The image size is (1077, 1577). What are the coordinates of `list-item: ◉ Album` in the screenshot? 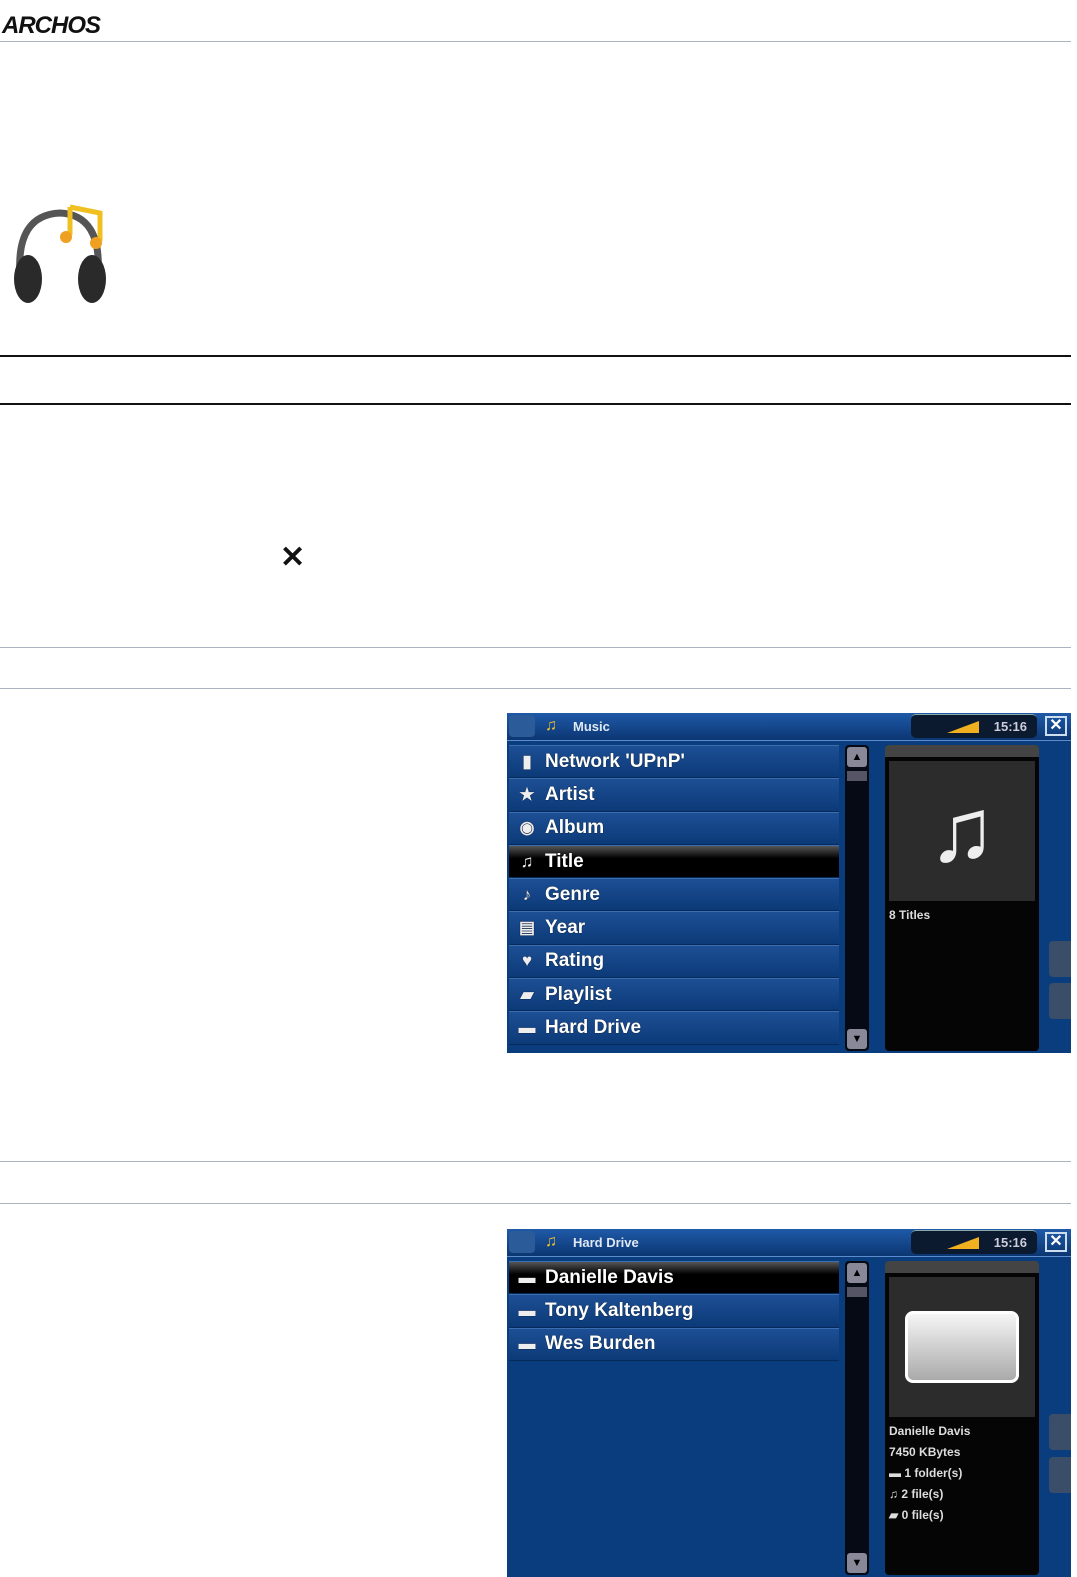 It's located at (674, 828).